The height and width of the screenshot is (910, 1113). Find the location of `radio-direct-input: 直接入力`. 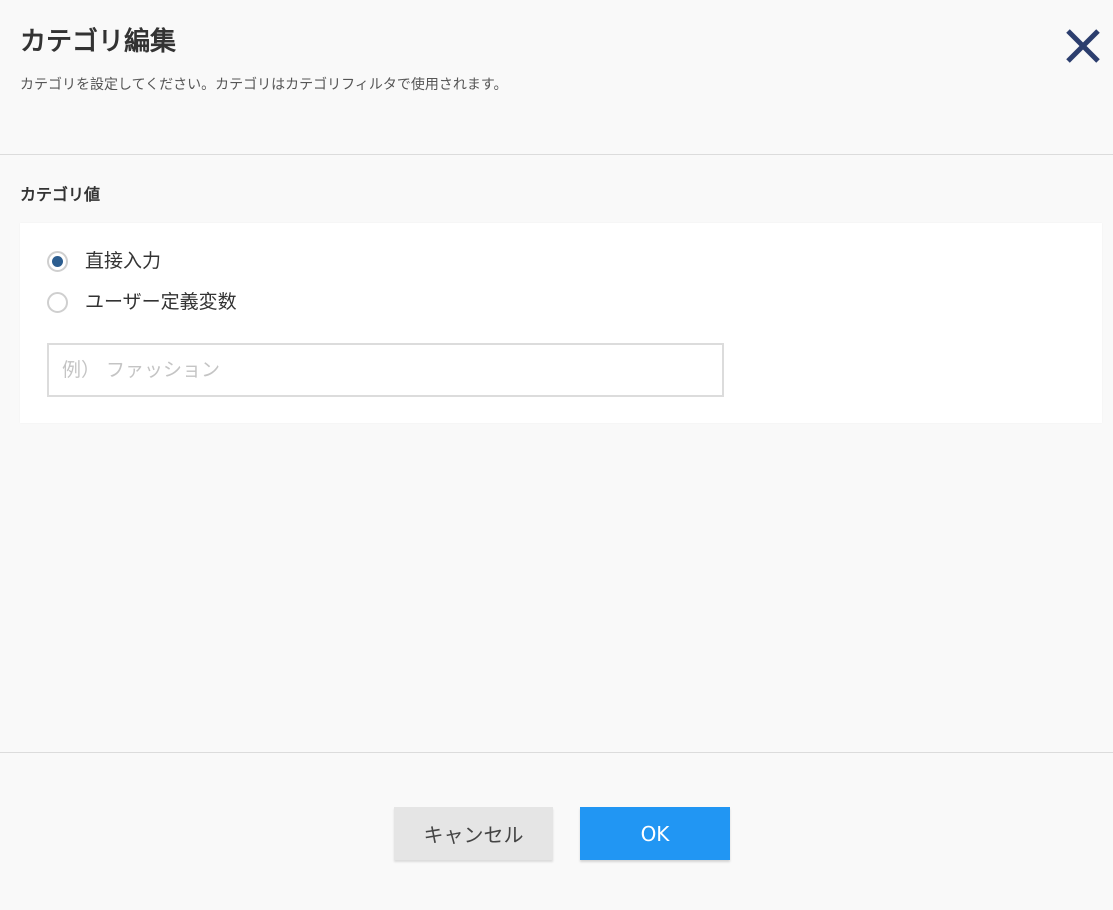

radio-direct-input: 直接入力 is located at coordinates (104, 261).